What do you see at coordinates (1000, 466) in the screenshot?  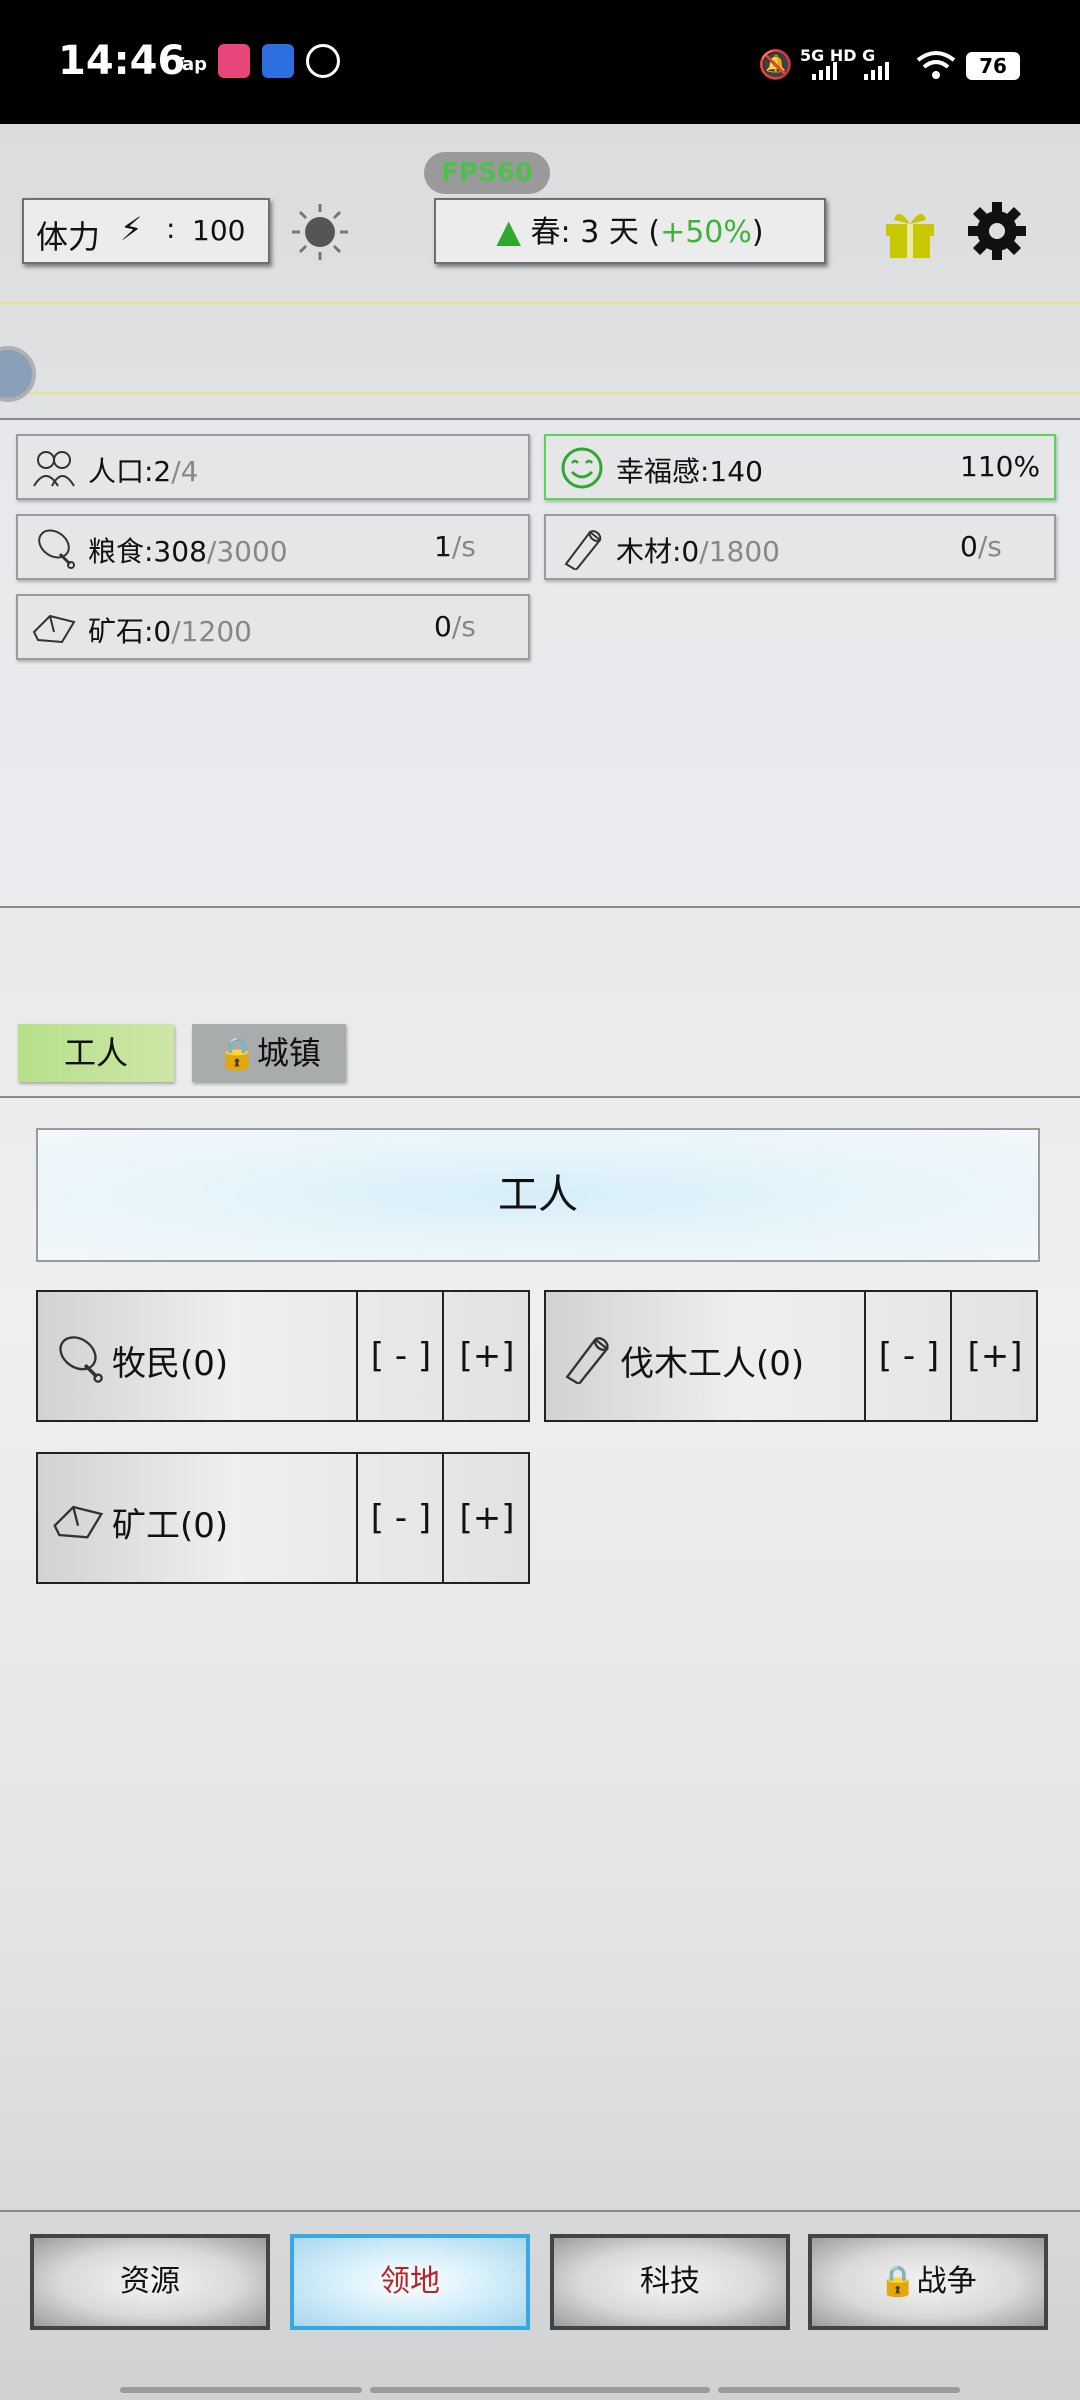 I see `happiness-percent: 110%` at bounding box center [1000, 466].